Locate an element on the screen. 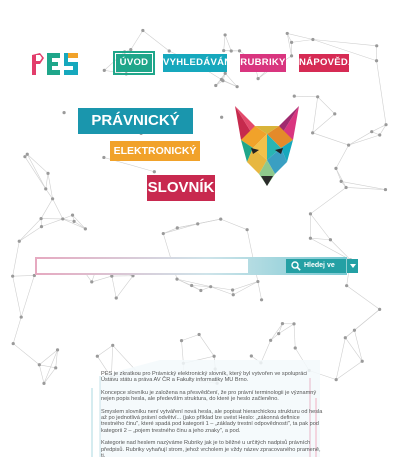 This screenshot has height=457, width=400. fox-mascot-icon is located at coordinates (267, 146).